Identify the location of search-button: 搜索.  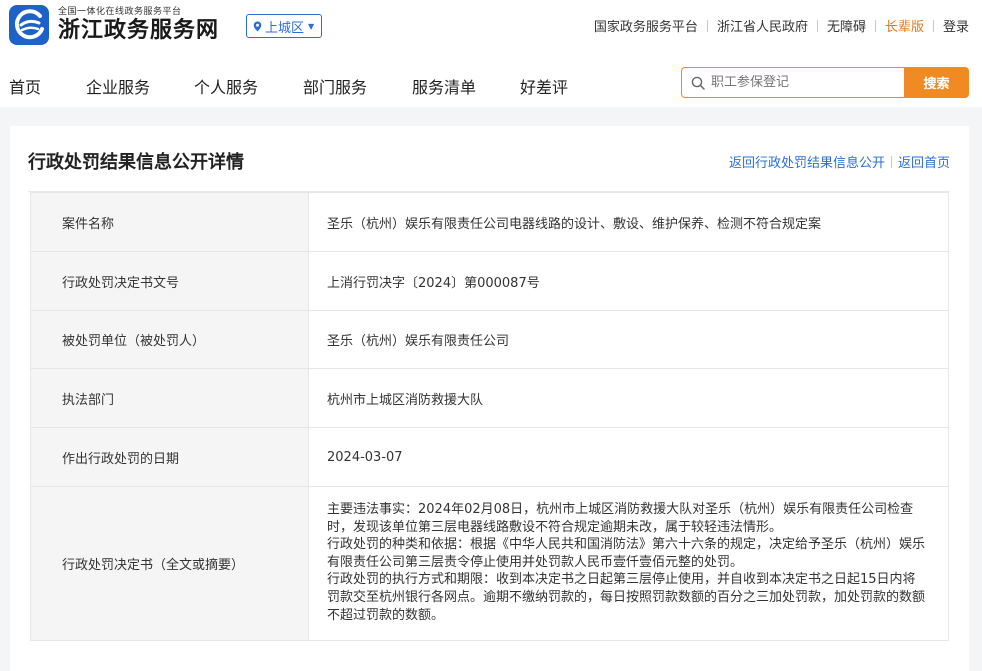
(936, 82).